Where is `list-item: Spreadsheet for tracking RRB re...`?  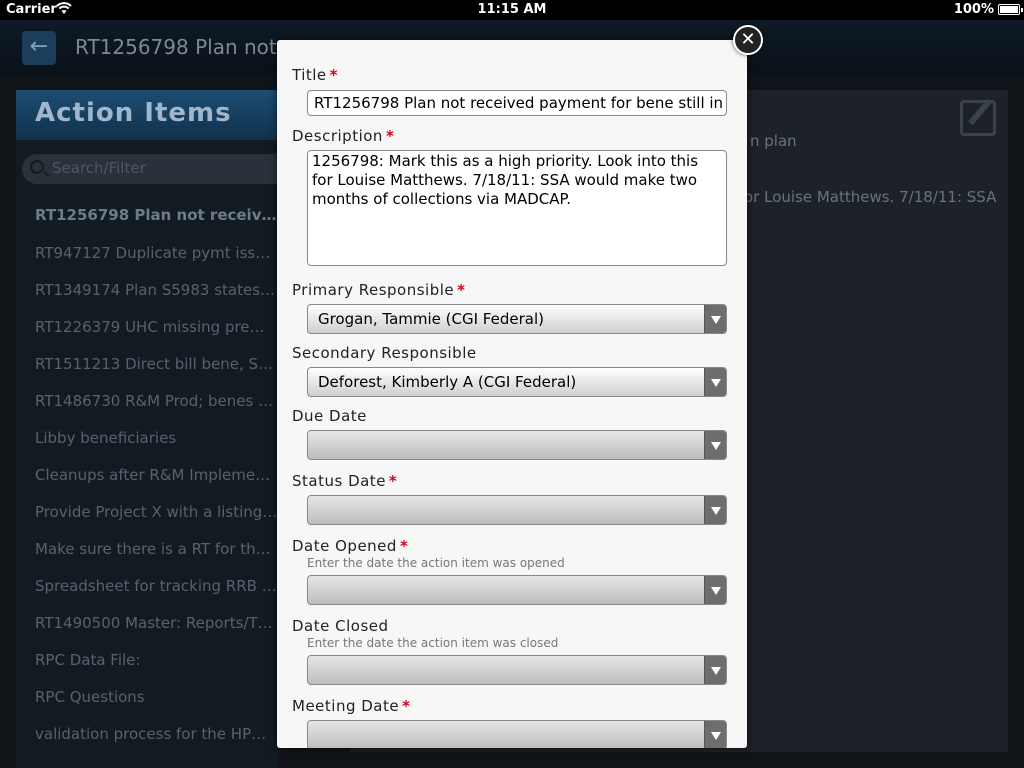 list-item: Spreadsheet for tracking RRB re... is located at coordinates (147, 588).